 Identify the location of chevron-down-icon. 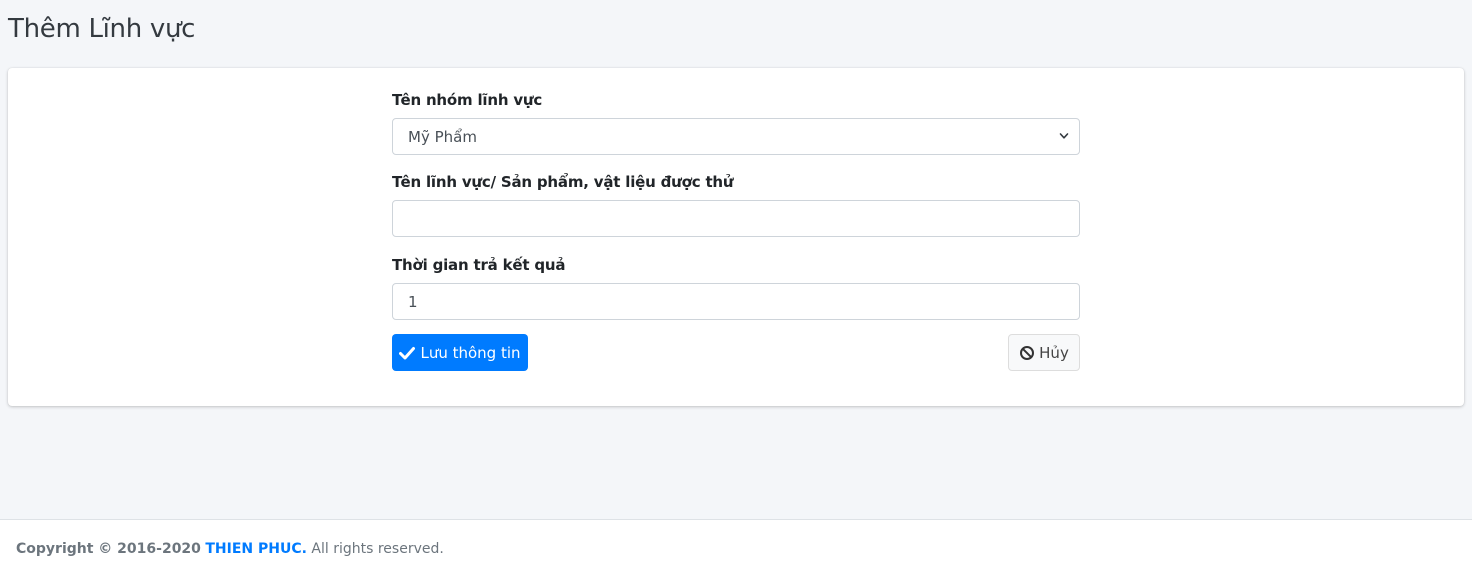
(1064, 136).